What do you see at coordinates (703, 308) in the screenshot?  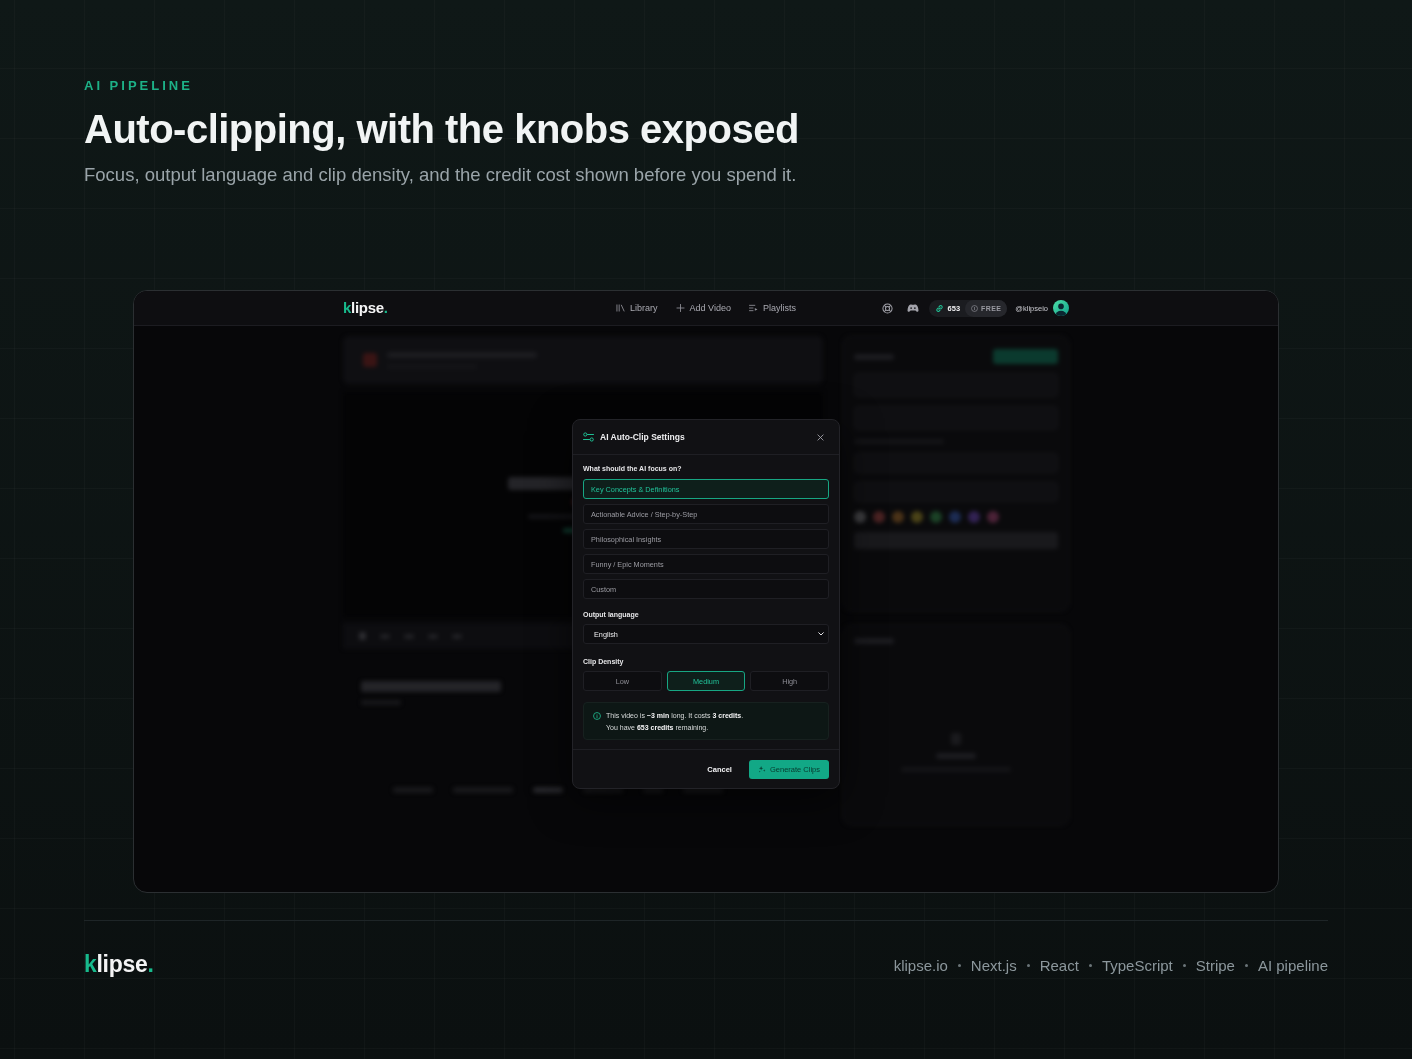 I see `nav-link: Add Video` at bounding box center [703, 308].